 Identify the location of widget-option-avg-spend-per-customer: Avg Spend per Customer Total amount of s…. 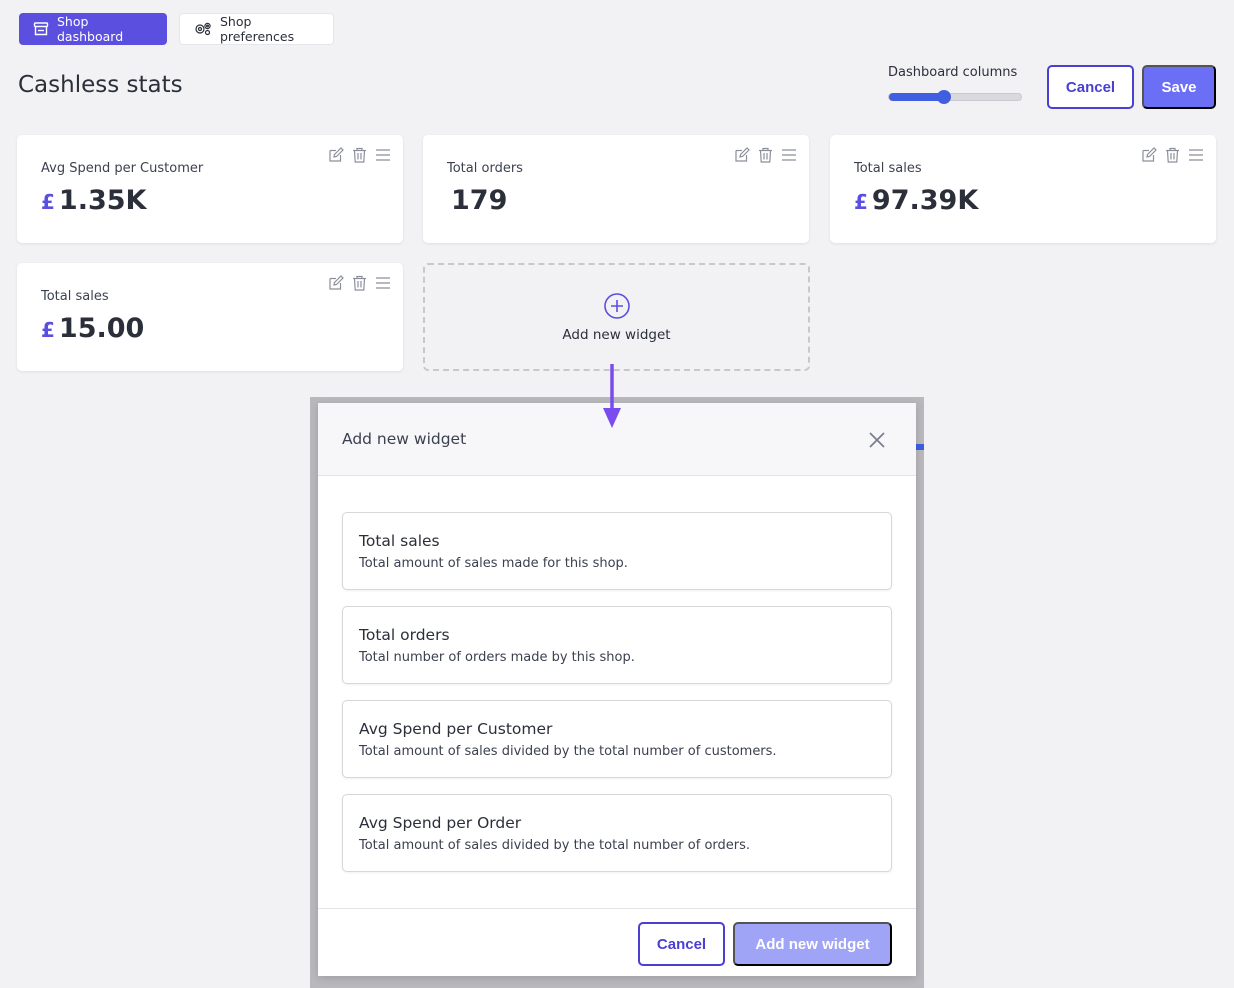
(617, 739).